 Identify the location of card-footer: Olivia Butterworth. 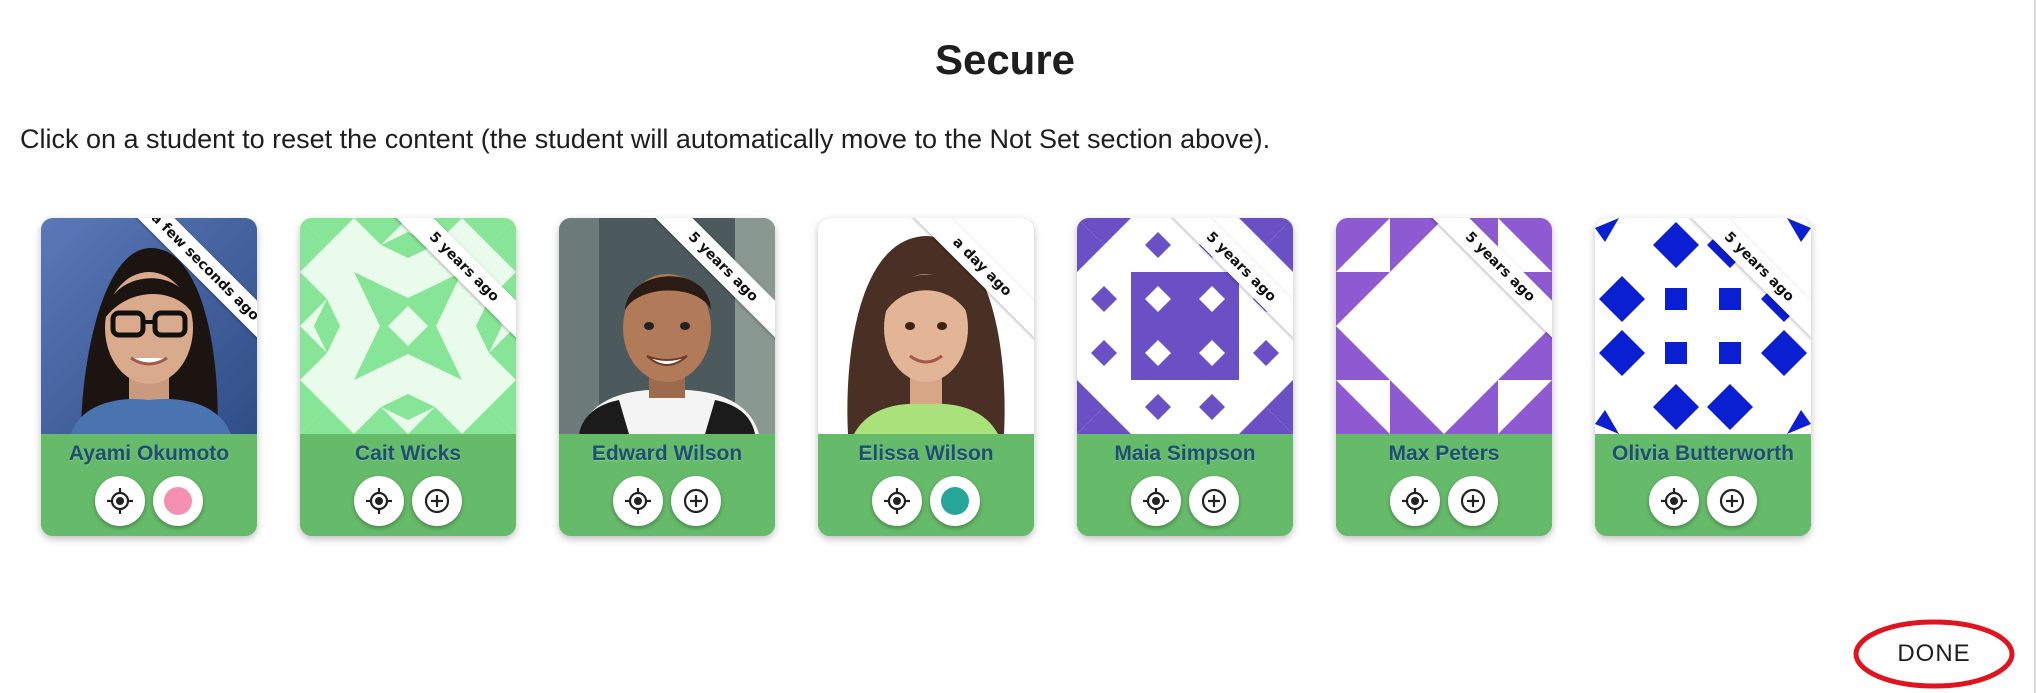
(1703, 485).